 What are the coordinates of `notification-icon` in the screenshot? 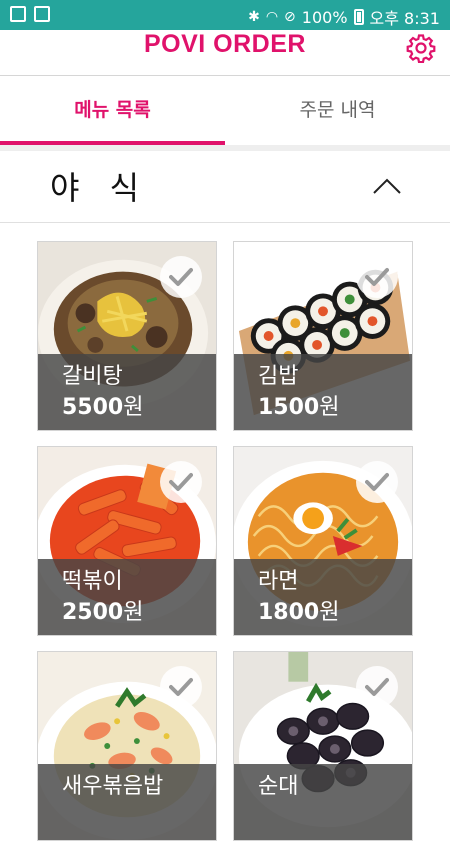 It's located at (18, 14).